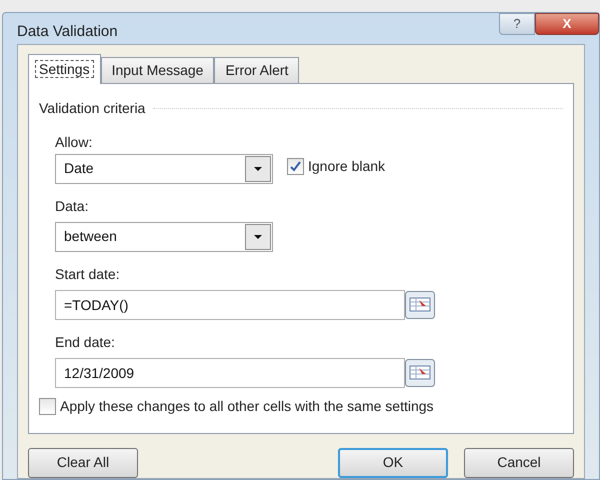 The width and height of the screenshot is (600, 480). Describe the element at coordinates (393, 463) in the screenshot. I see `ok-button: OK` at that location.